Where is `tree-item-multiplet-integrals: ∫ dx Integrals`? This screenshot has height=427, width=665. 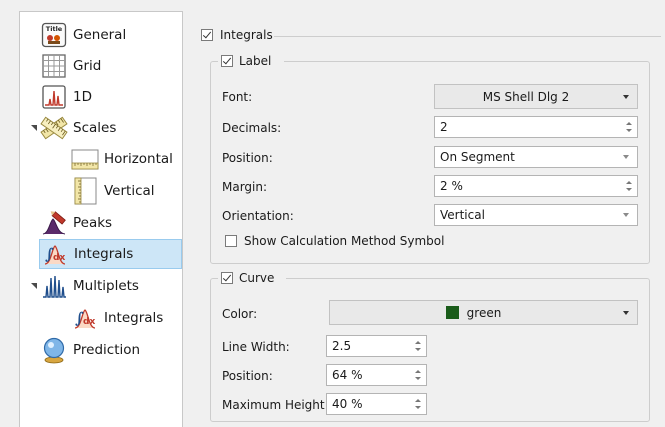
tree-item-multiplet-integrals: ∫ dx Integrals is located at coordinates (117, 318).